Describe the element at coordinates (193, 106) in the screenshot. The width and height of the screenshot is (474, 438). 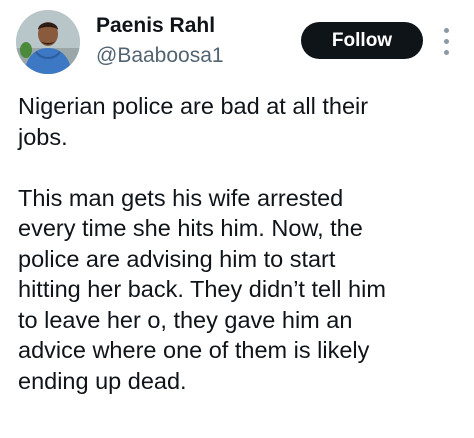
I see `tweet-line: Nigerian police are bad at all their` at that location.